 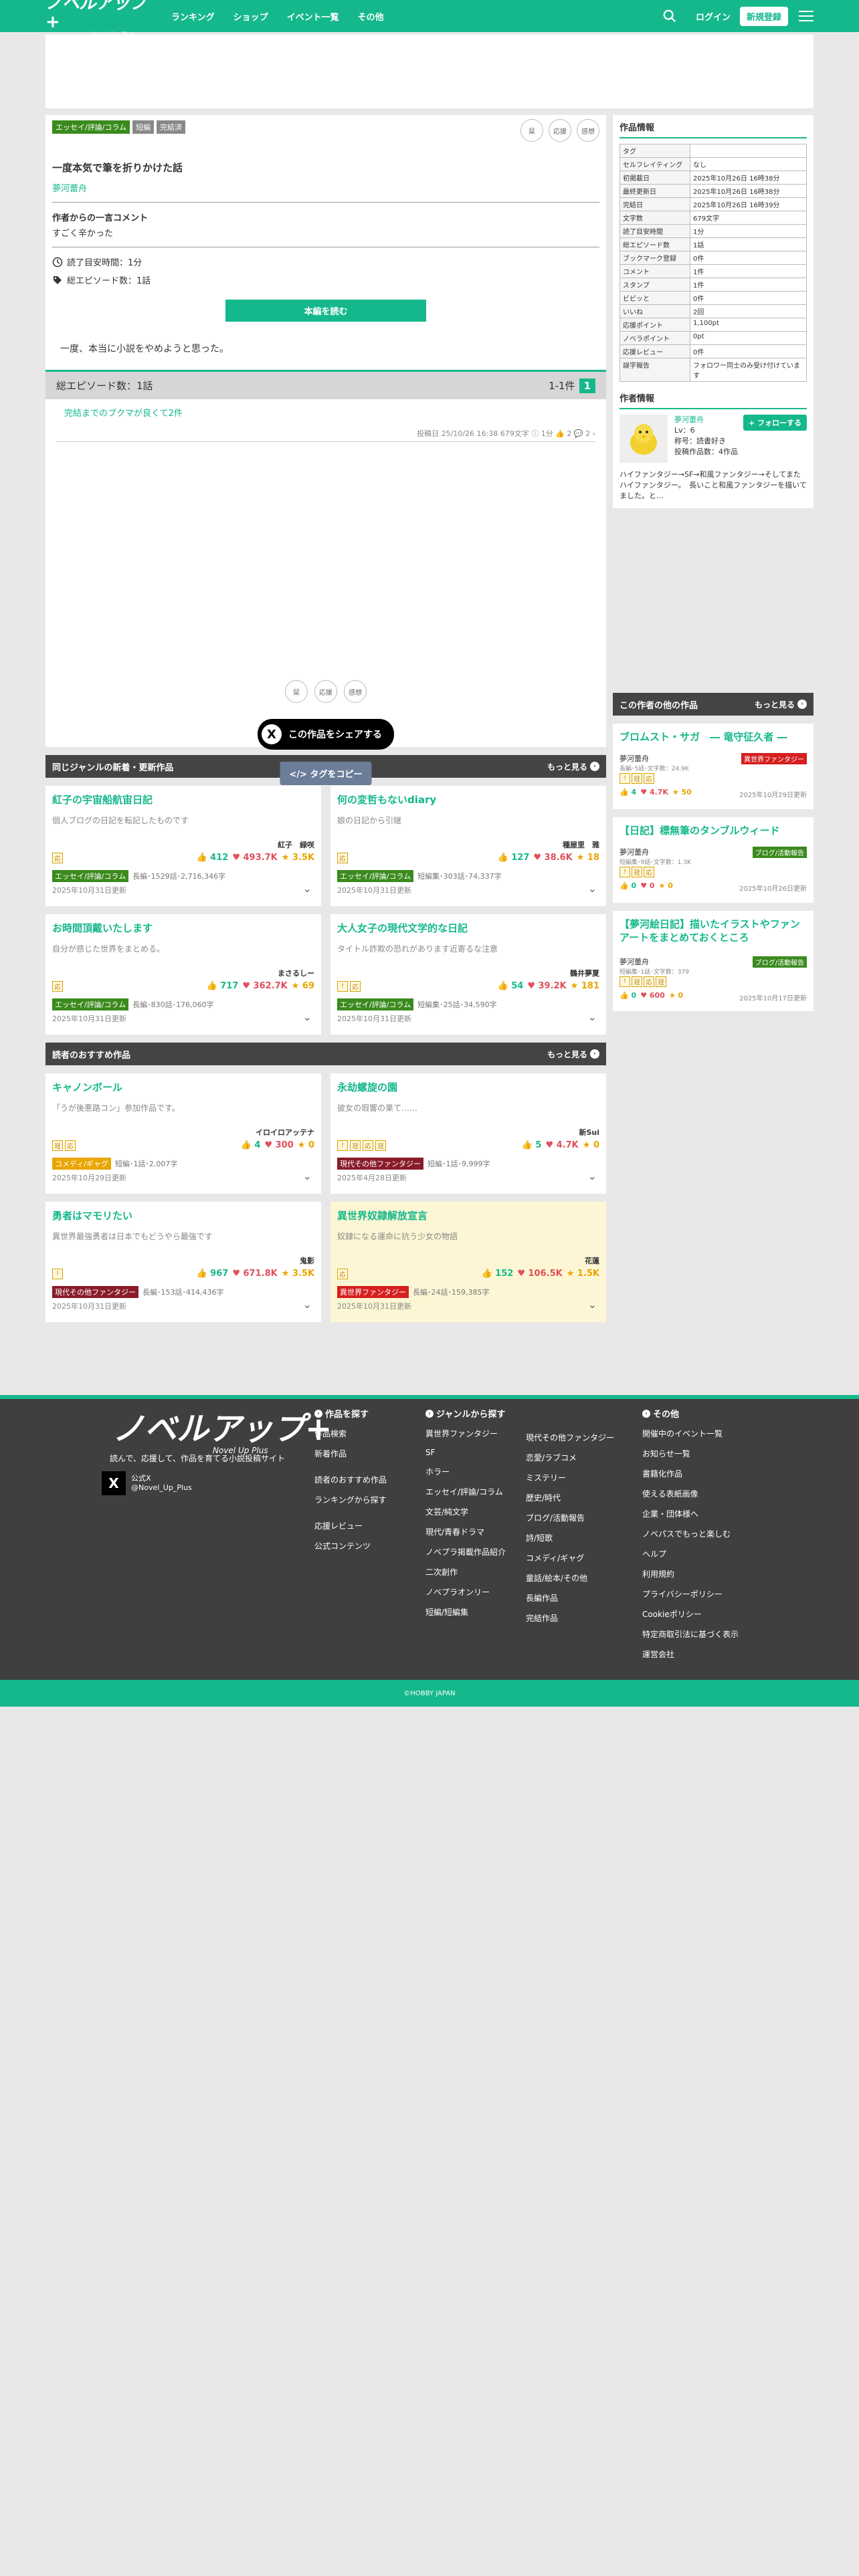 I want to click on footer-link: ノベパスでもっと楽しむ, so click(x=691, y=1533).